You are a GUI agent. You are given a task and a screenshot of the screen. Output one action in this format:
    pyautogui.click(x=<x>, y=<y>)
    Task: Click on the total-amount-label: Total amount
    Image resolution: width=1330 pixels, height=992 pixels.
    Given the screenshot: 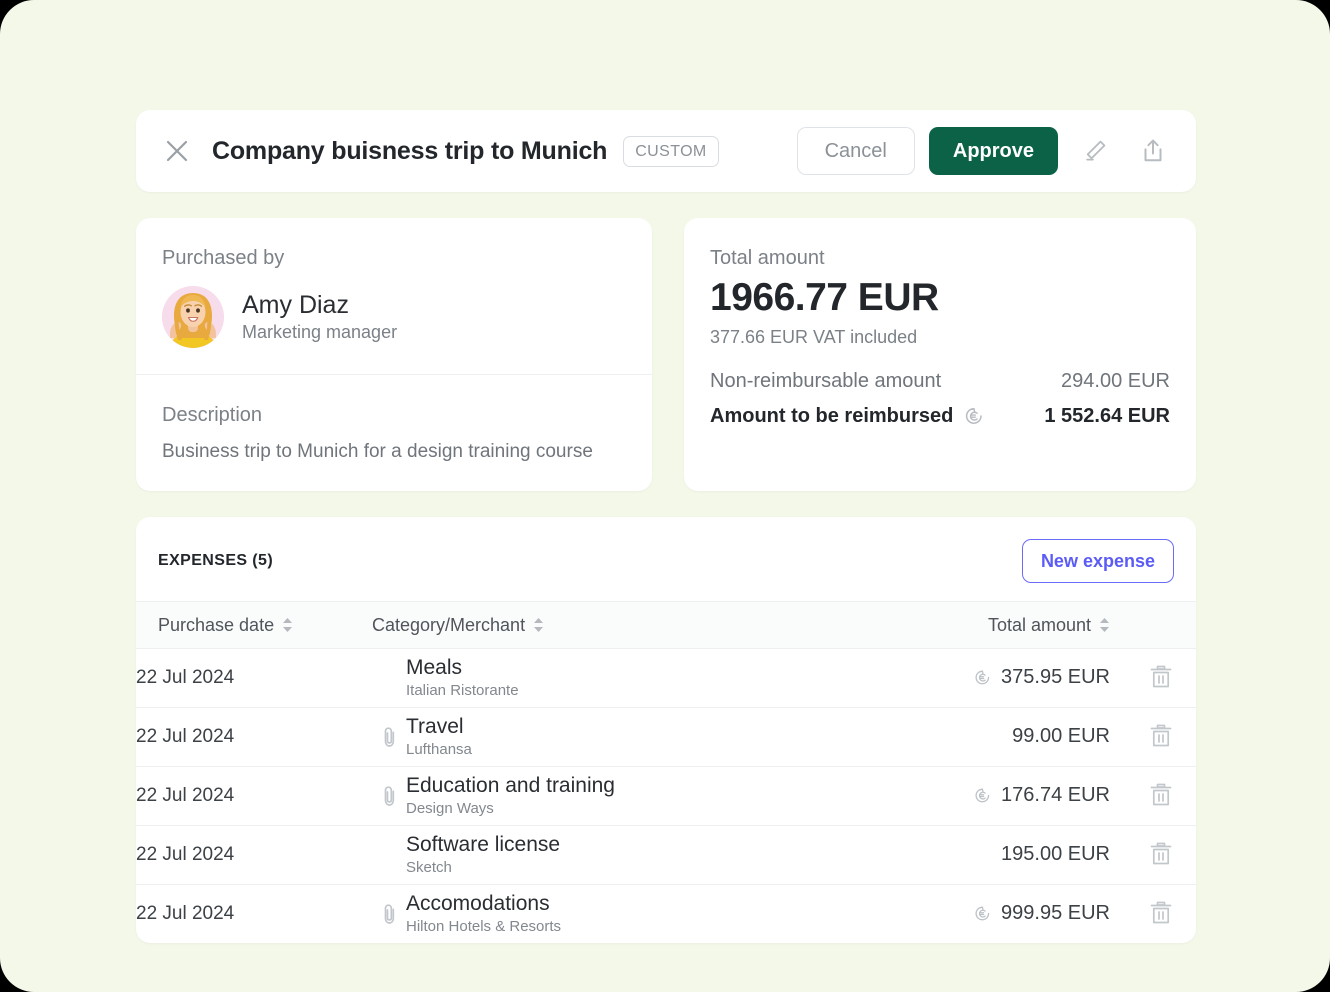 What is the action you would take?
    pyautogui.click(x=767, y=258)
    